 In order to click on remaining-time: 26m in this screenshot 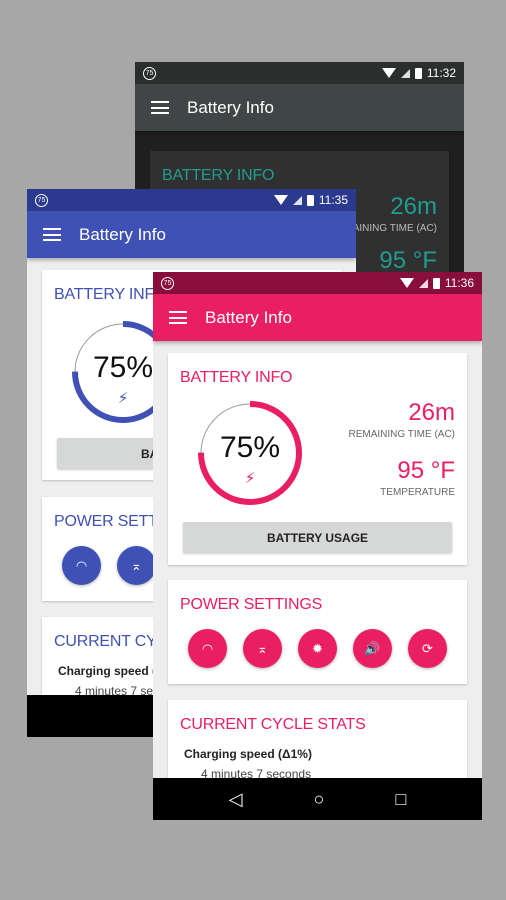, I will do `click(431, 412)`.